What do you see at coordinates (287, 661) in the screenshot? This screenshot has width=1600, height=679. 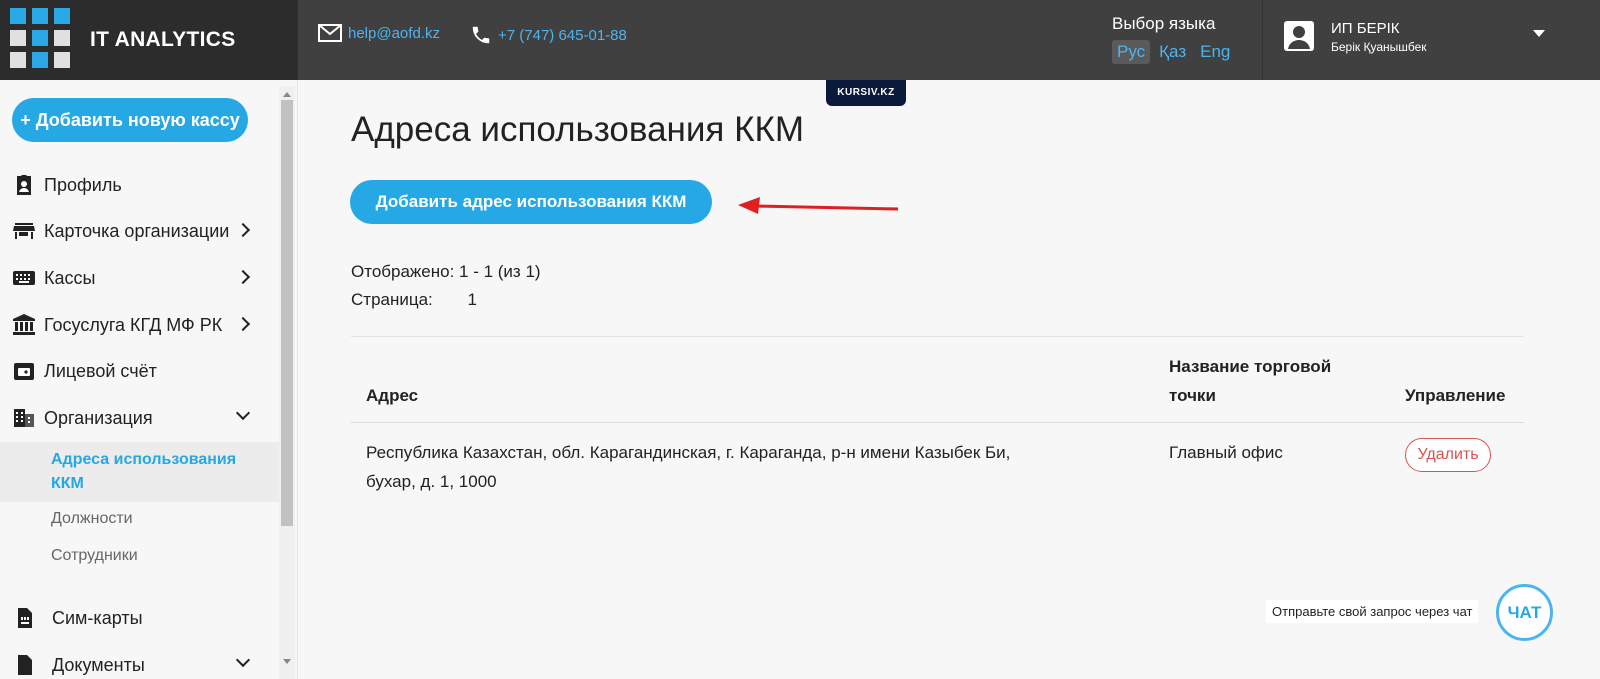 I see `scroll-down-icon` at bounding box center [287, 661].